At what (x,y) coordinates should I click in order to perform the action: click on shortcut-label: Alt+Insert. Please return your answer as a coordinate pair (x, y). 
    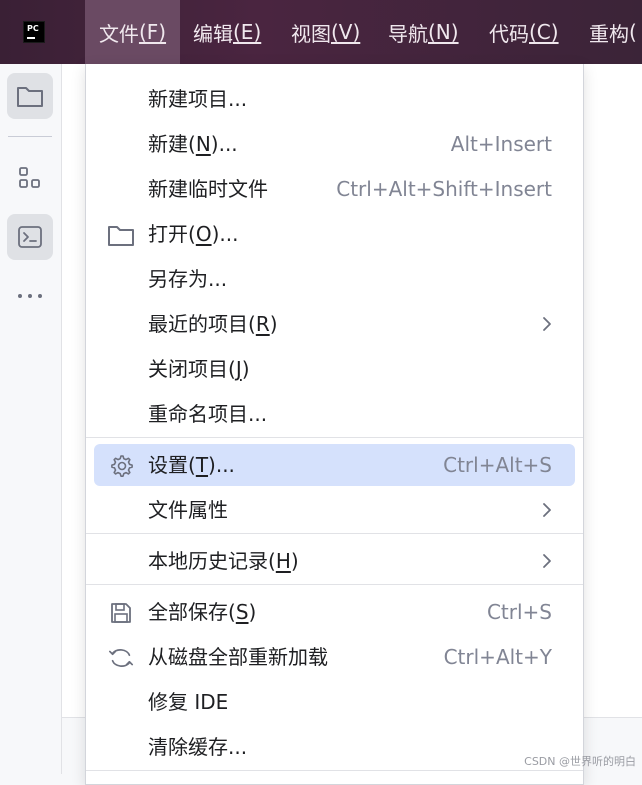
    Looking at the image, I should click on (501, 144).